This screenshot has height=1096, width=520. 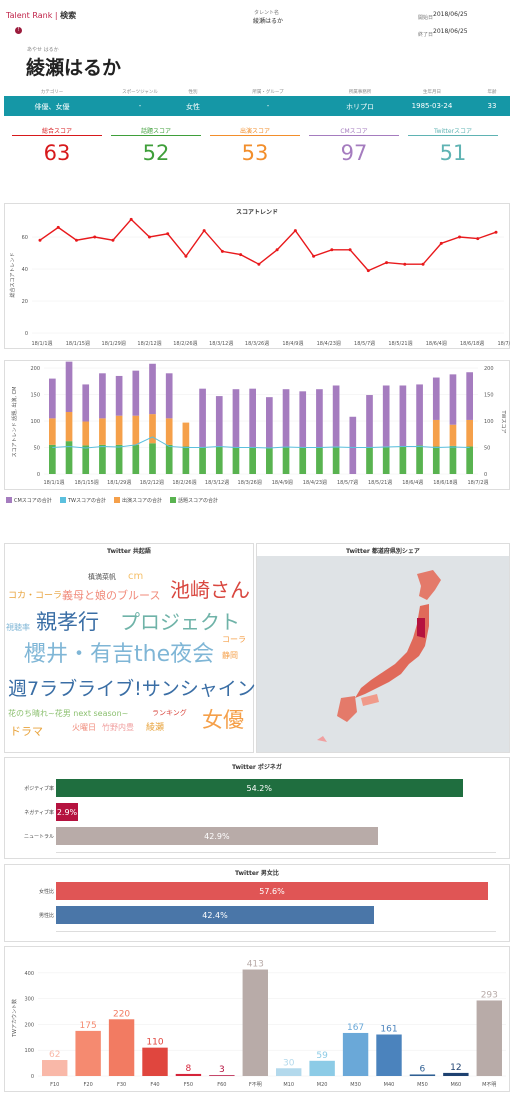 What do you see at coordinates (455, 1068) in the screenshot?
I see `age-bar-value: 12` at bounding box center [455, 1068].